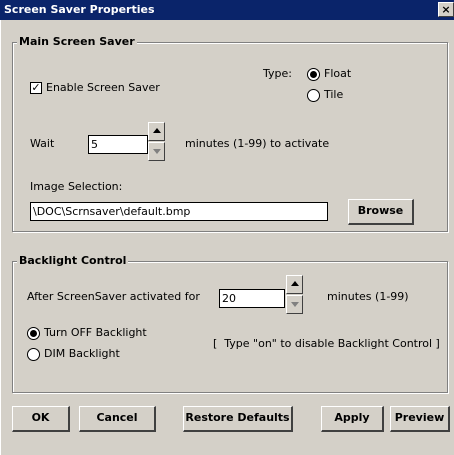 This screenshot has height=455, width=454. What do you see at coordinates (118, 144) in the screenshot?
I see `wait-minutes-input: 5` at bounding box center [118, 144].